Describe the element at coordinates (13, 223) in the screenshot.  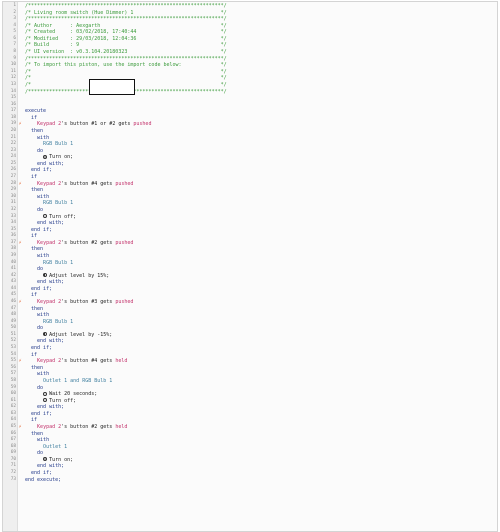
I see `line-number: 34` at that location.